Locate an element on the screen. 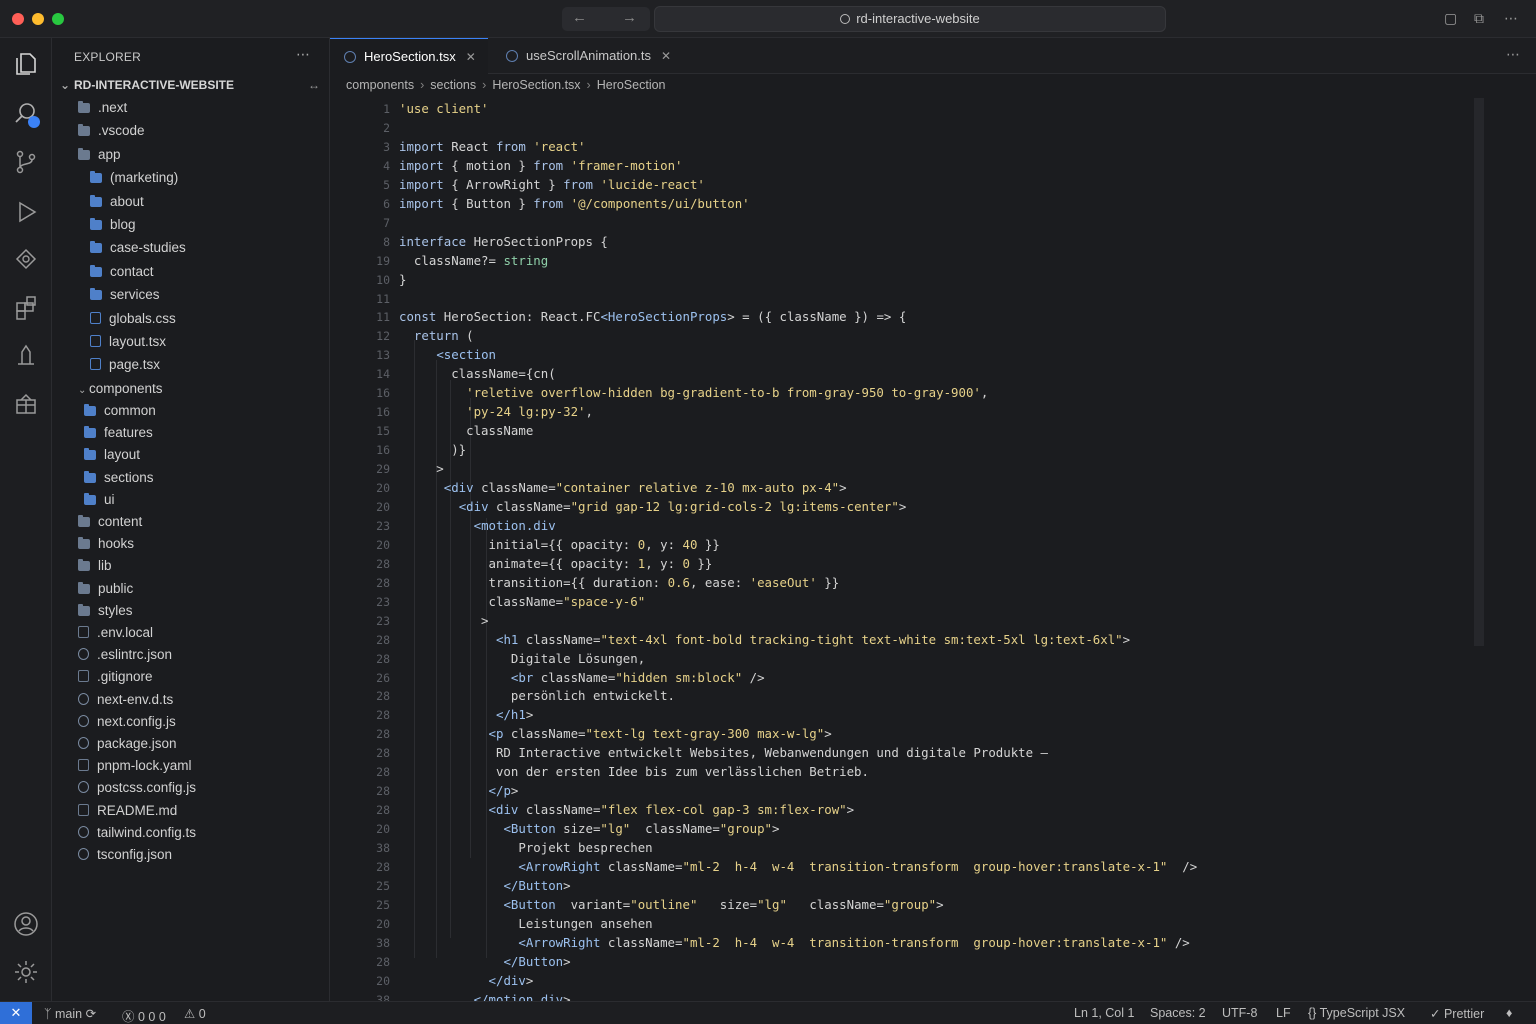 The image size is (1536, 1024). file-item: page.tsx is located at coordinates (125, 368).